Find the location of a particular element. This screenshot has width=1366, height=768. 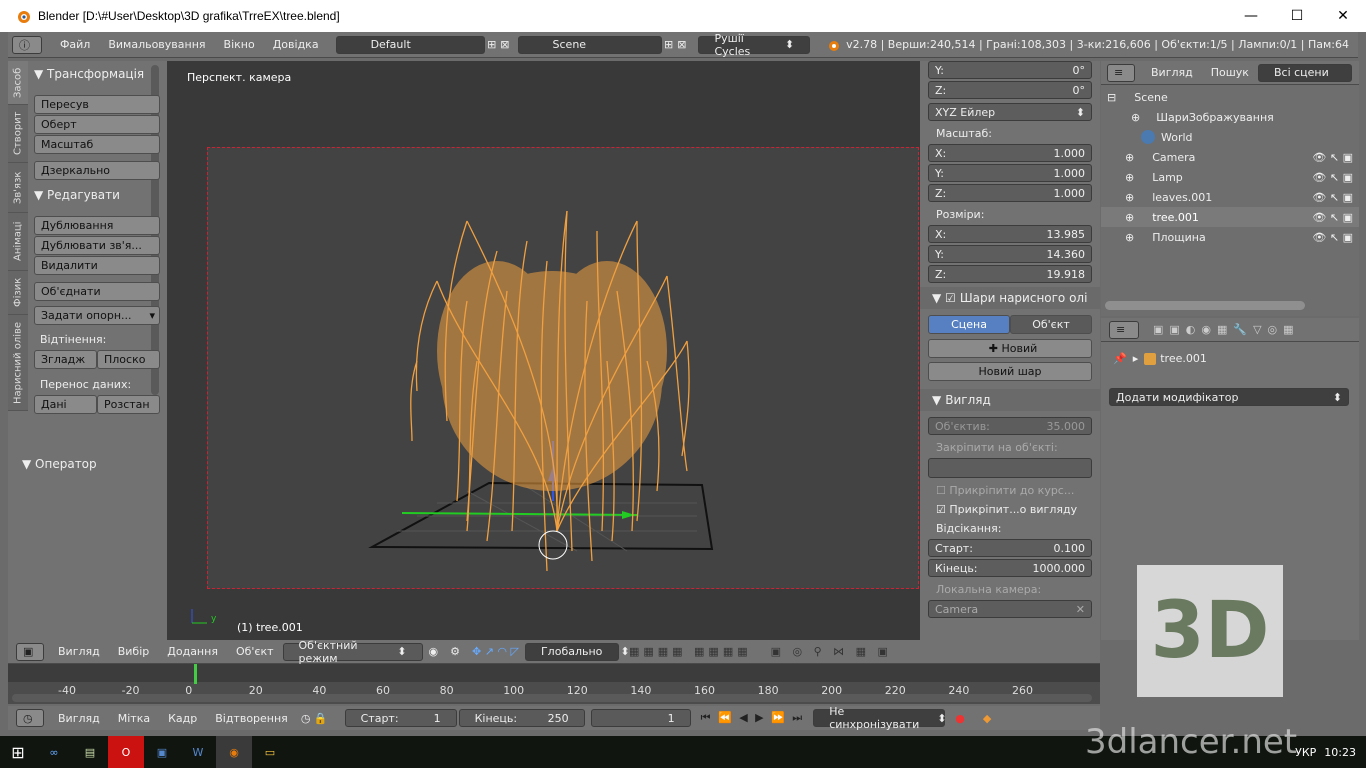

rotation-mode-select: XYZ Ейлер ⬍ is located at coordinates (1010, 112).